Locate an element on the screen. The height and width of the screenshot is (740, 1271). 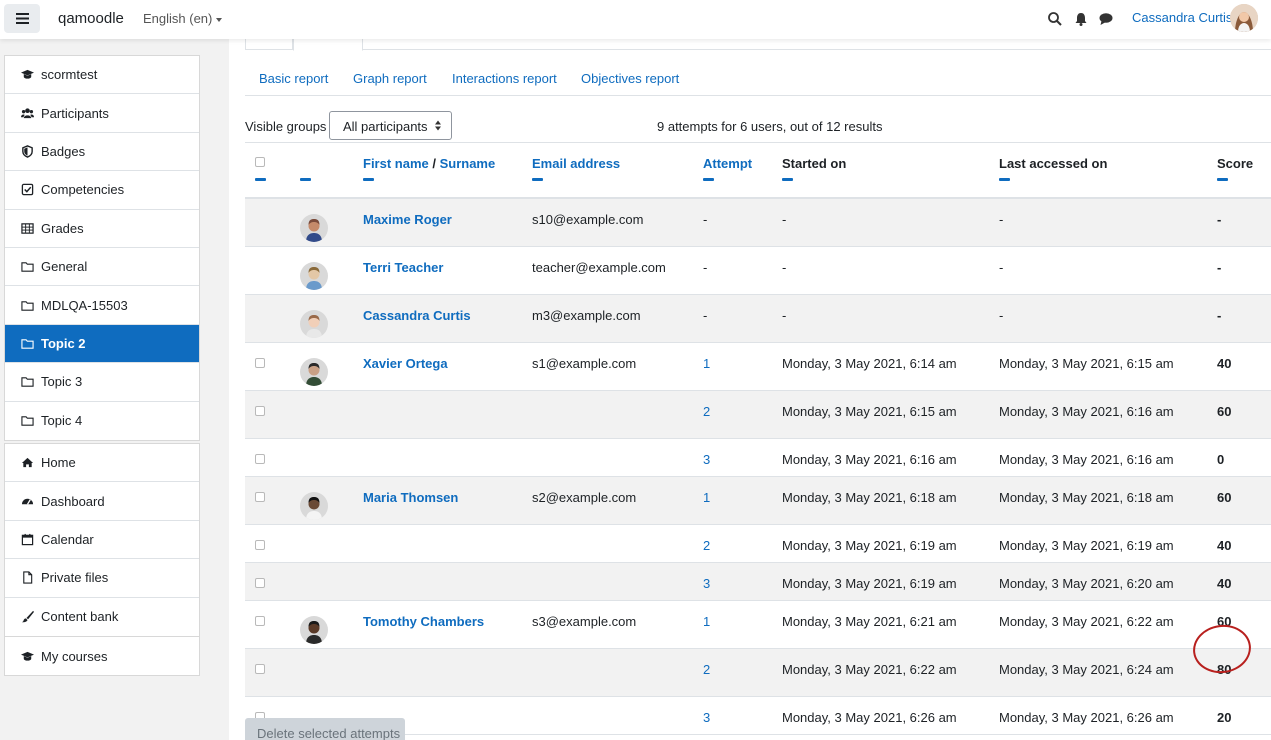
score-cell: 40 is located at coordinates (1224, 363).